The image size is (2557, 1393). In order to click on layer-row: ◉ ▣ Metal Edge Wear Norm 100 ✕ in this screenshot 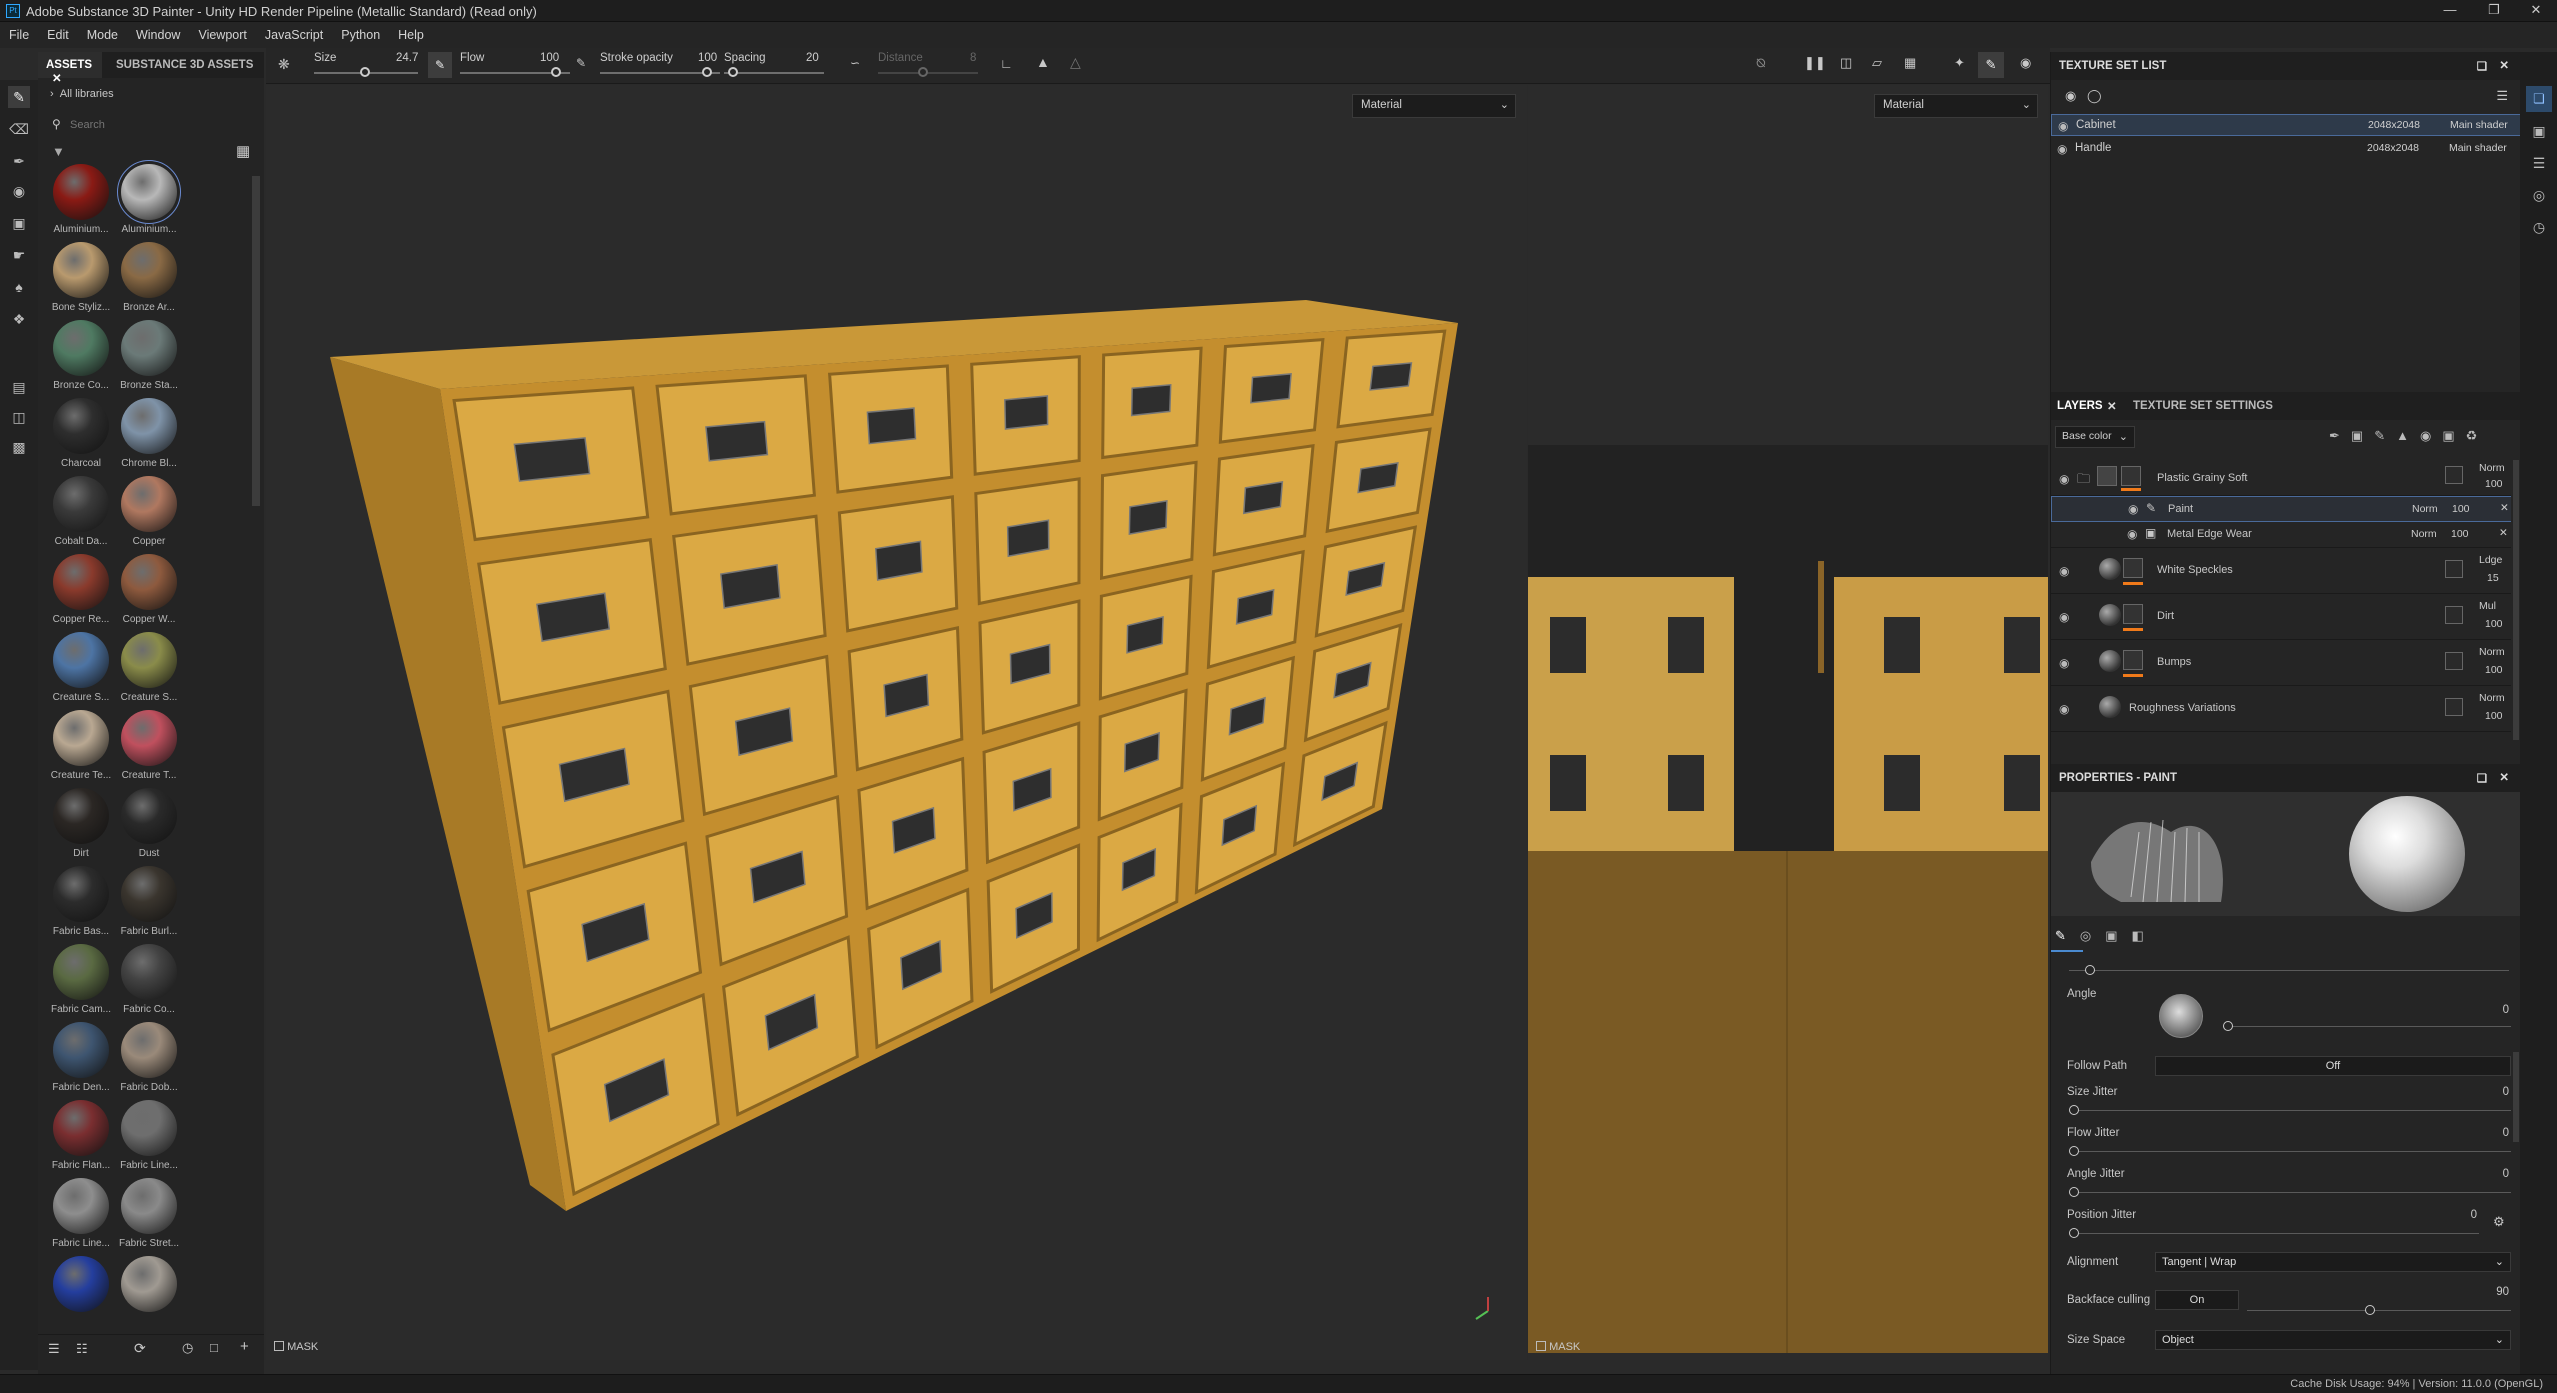, I will do `click(2281, 535)`.